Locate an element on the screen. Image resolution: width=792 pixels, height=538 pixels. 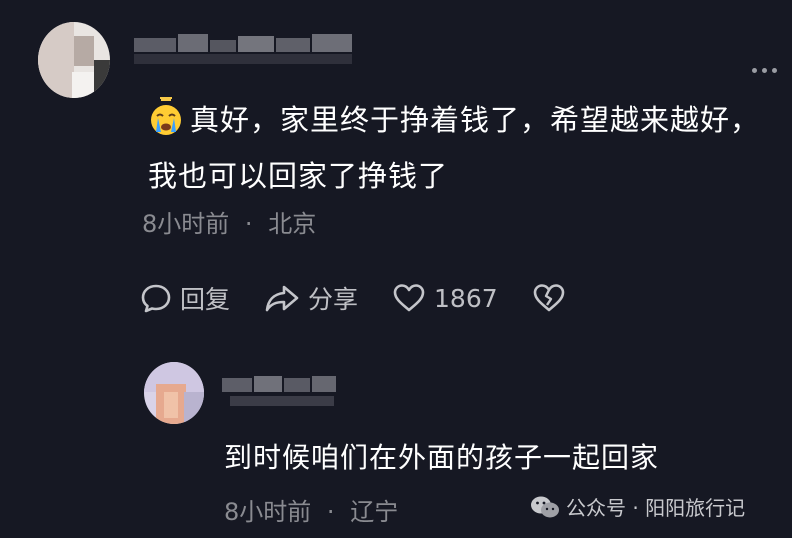
wechat-watermark: 公众号 · 阳阳旅行记 is located at coordinates (637, 506).